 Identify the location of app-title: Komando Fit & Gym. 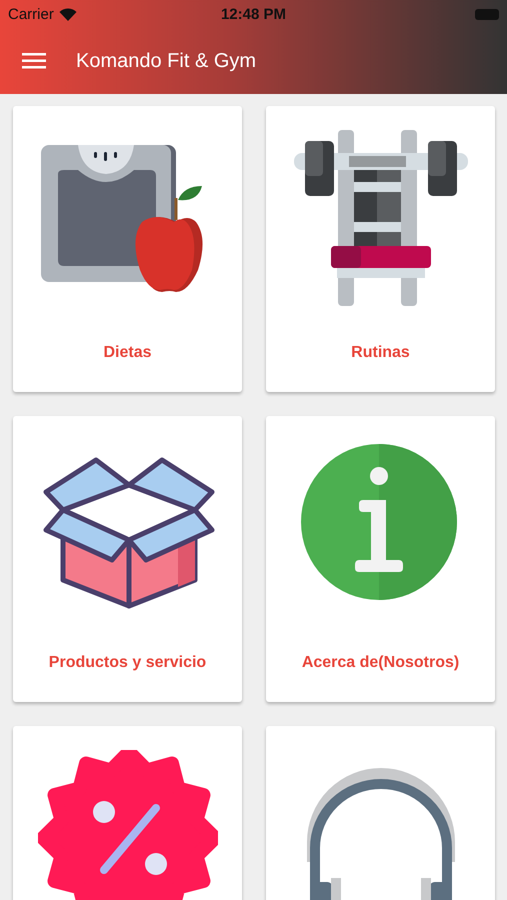
(166, 61).